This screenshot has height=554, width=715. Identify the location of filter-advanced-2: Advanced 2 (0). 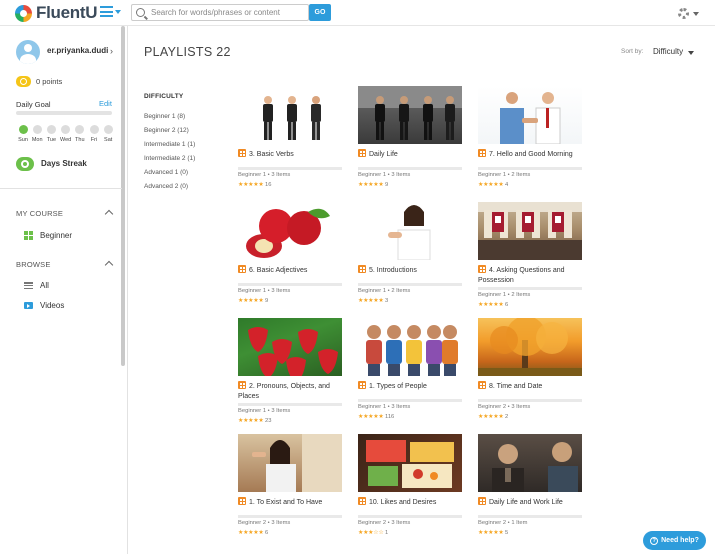
(169, 187).